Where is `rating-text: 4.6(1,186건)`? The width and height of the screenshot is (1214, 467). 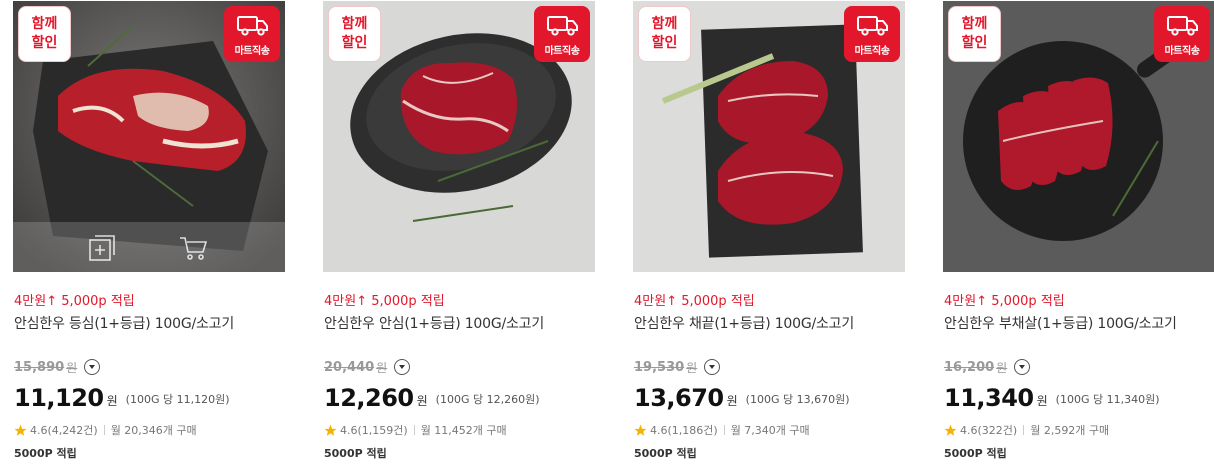
rating-text: 4.6(1,186건) is located at coordinates (684, 430).